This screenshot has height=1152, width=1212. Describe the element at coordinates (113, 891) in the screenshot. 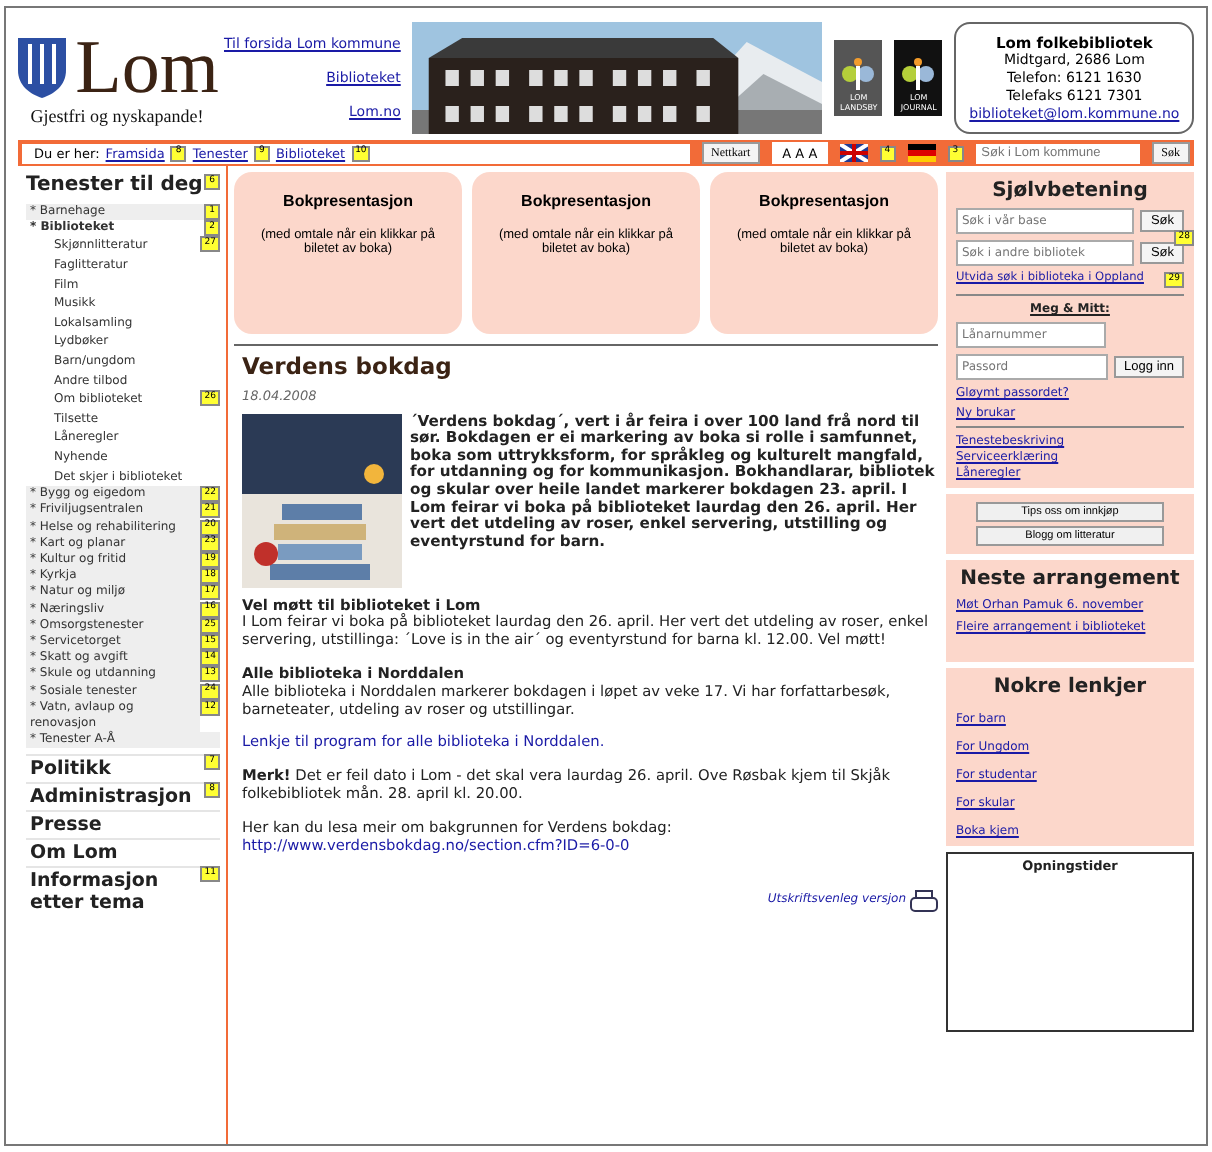

I see `section-link: Informasjon etter tema` at that location.